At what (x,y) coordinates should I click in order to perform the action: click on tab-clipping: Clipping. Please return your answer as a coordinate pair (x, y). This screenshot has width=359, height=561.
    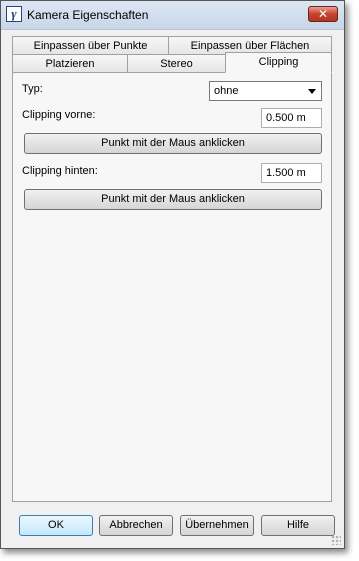
    Looking at the image, I should click on (278, 62).